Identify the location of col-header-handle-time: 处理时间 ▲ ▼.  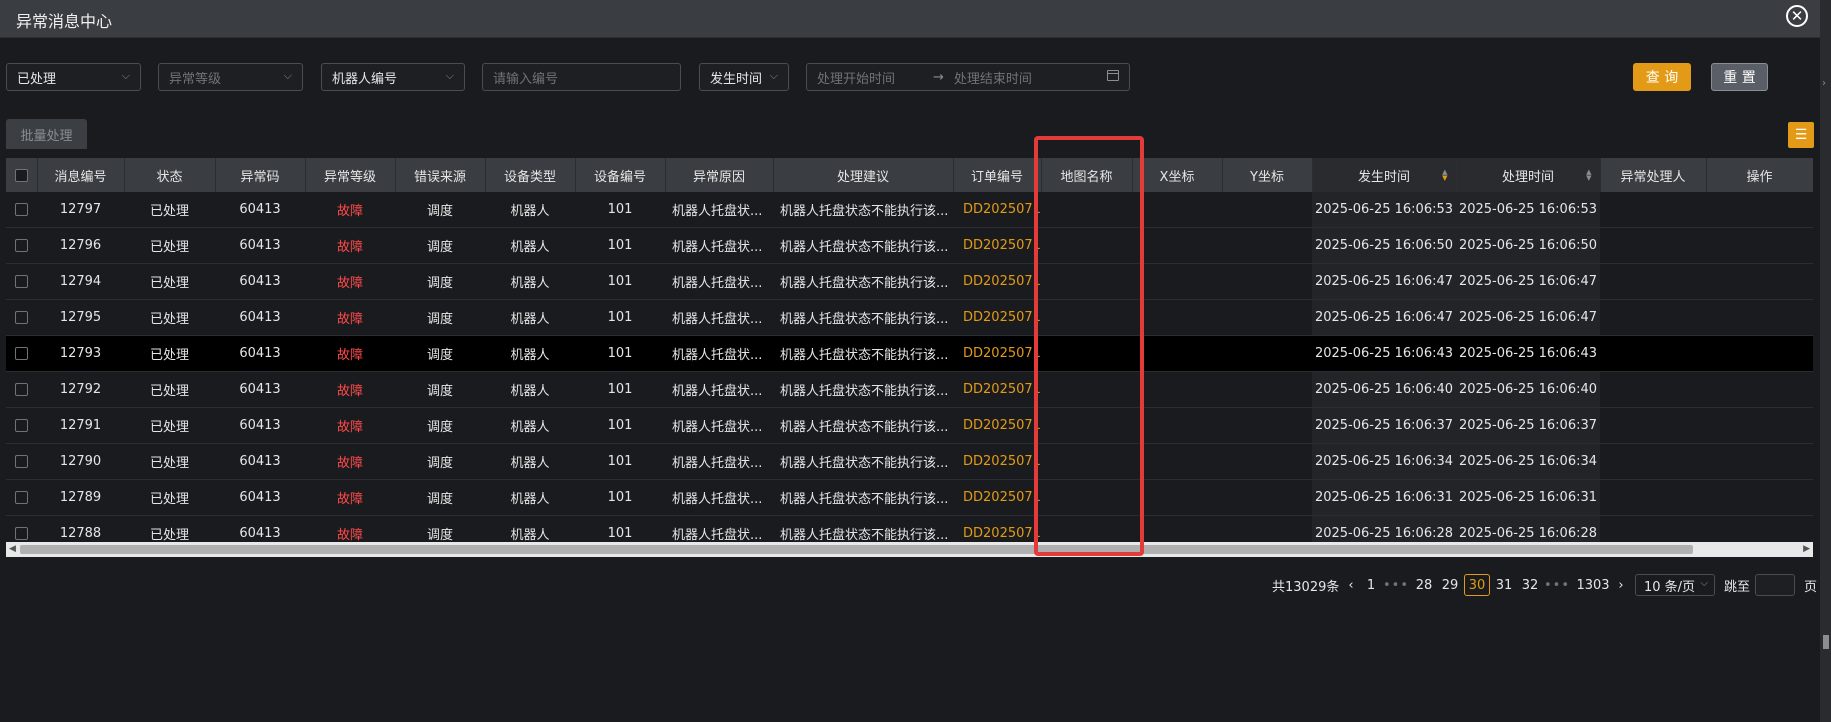
(1528, 175).